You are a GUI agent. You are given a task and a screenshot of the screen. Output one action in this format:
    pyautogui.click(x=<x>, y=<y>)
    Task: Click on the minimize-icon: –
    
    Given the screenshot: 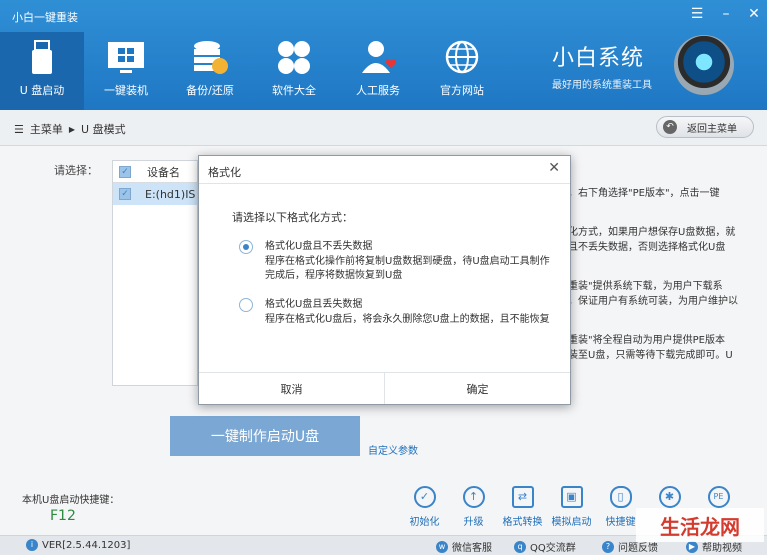 What is the action you would take?
    pyautogui.click(x=726, y=14)
    